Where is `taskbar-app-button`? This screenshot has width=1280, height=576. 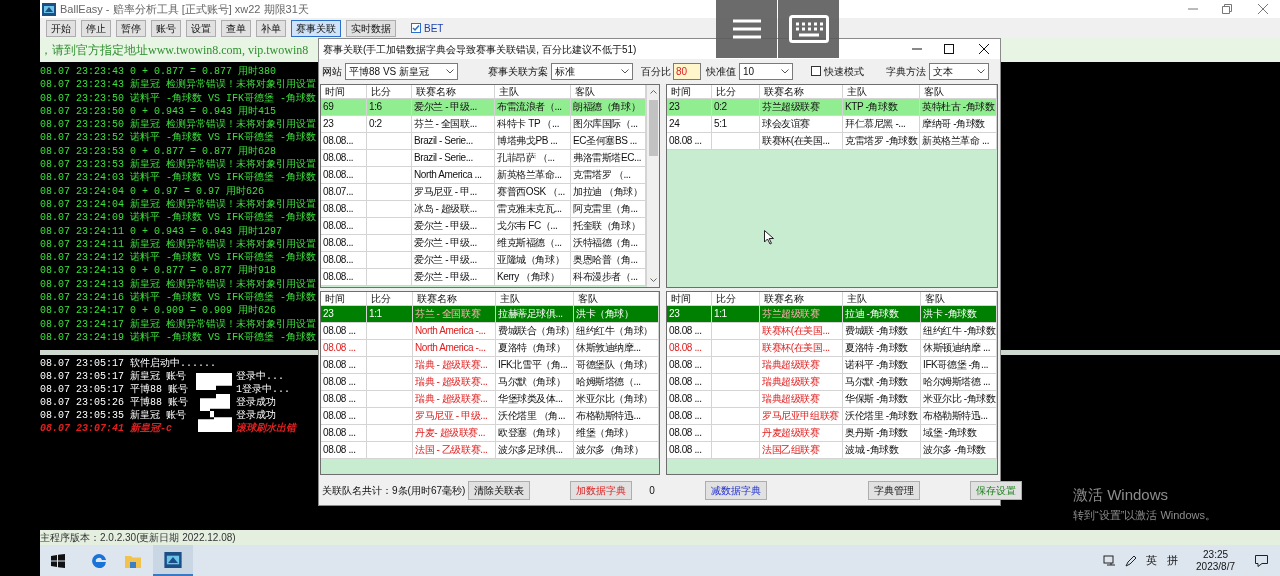 taskbar-app-button is located at coordinates (173, 560).